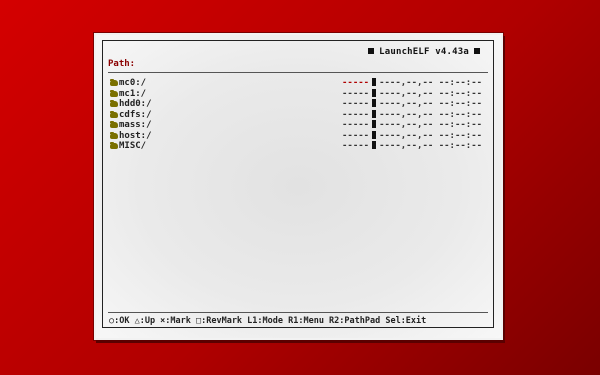 This screenshot has width=600, height=375. Describe the element at coordinates (298, 94) in the screenshot. I see `list-item: mc1:/ ----- ----,--,-- --:--:--` at that location.